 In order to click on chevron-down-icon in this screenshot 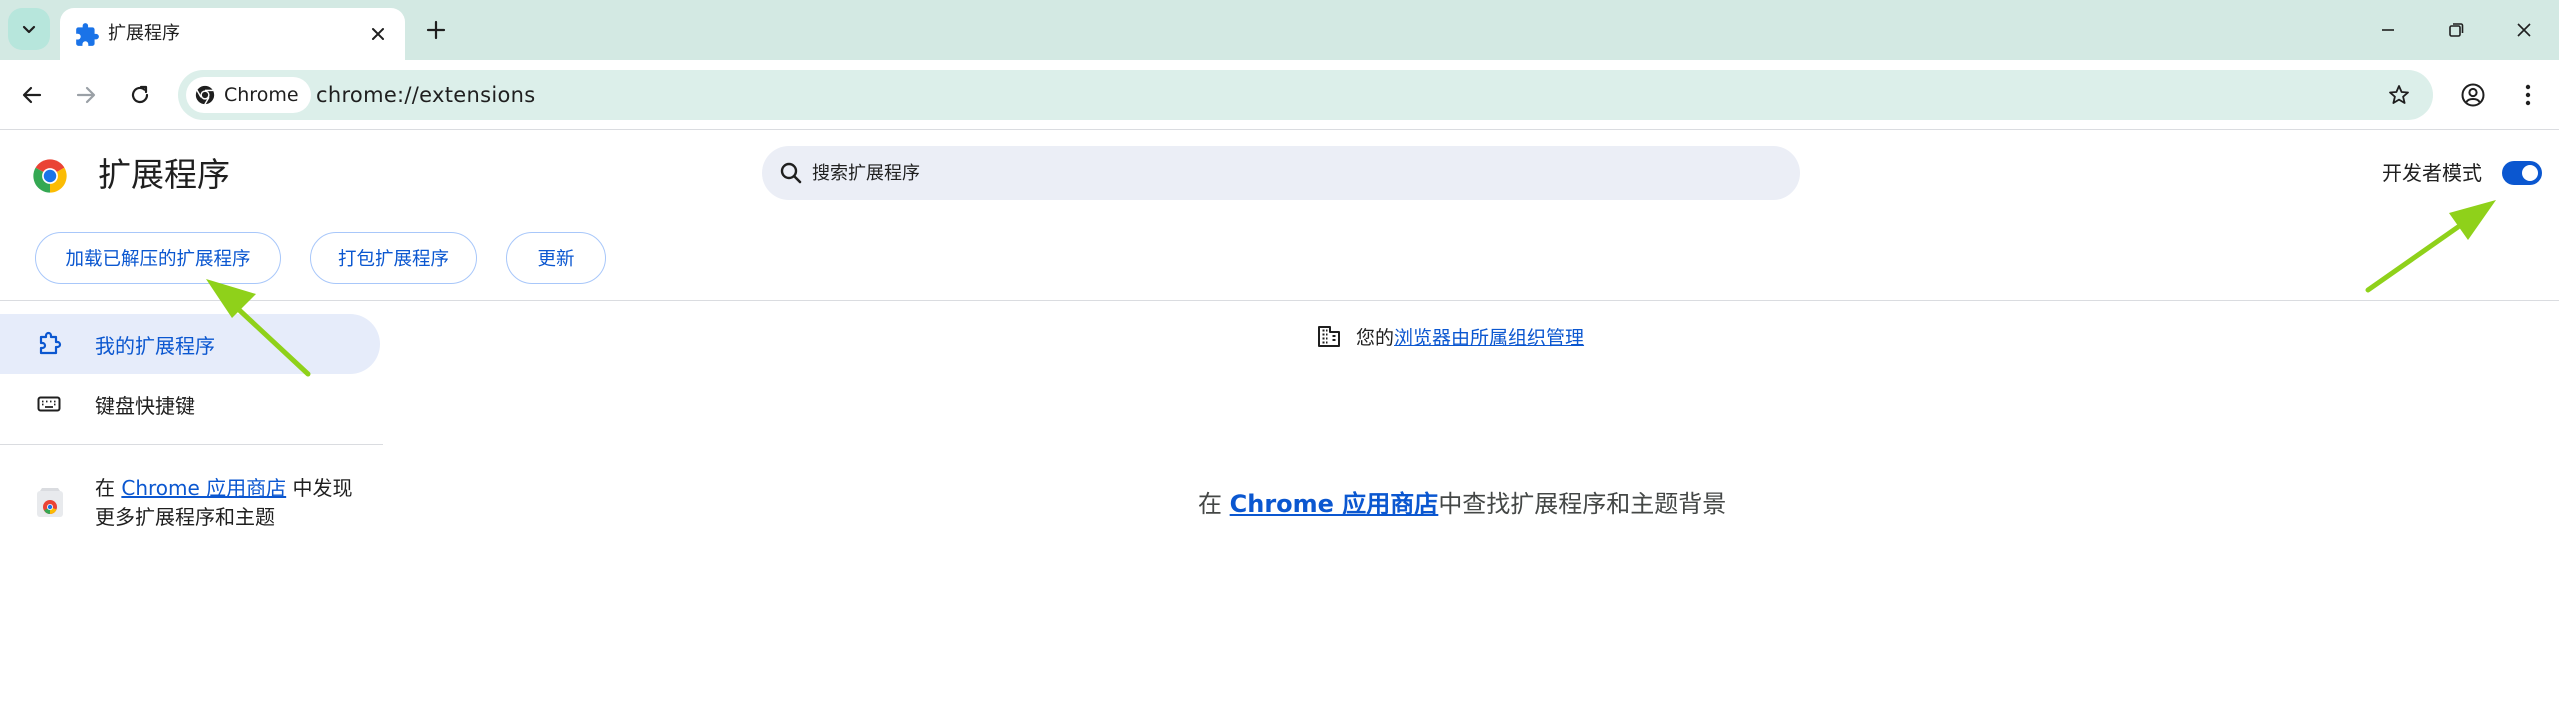, I will do `click(29, 29)`.